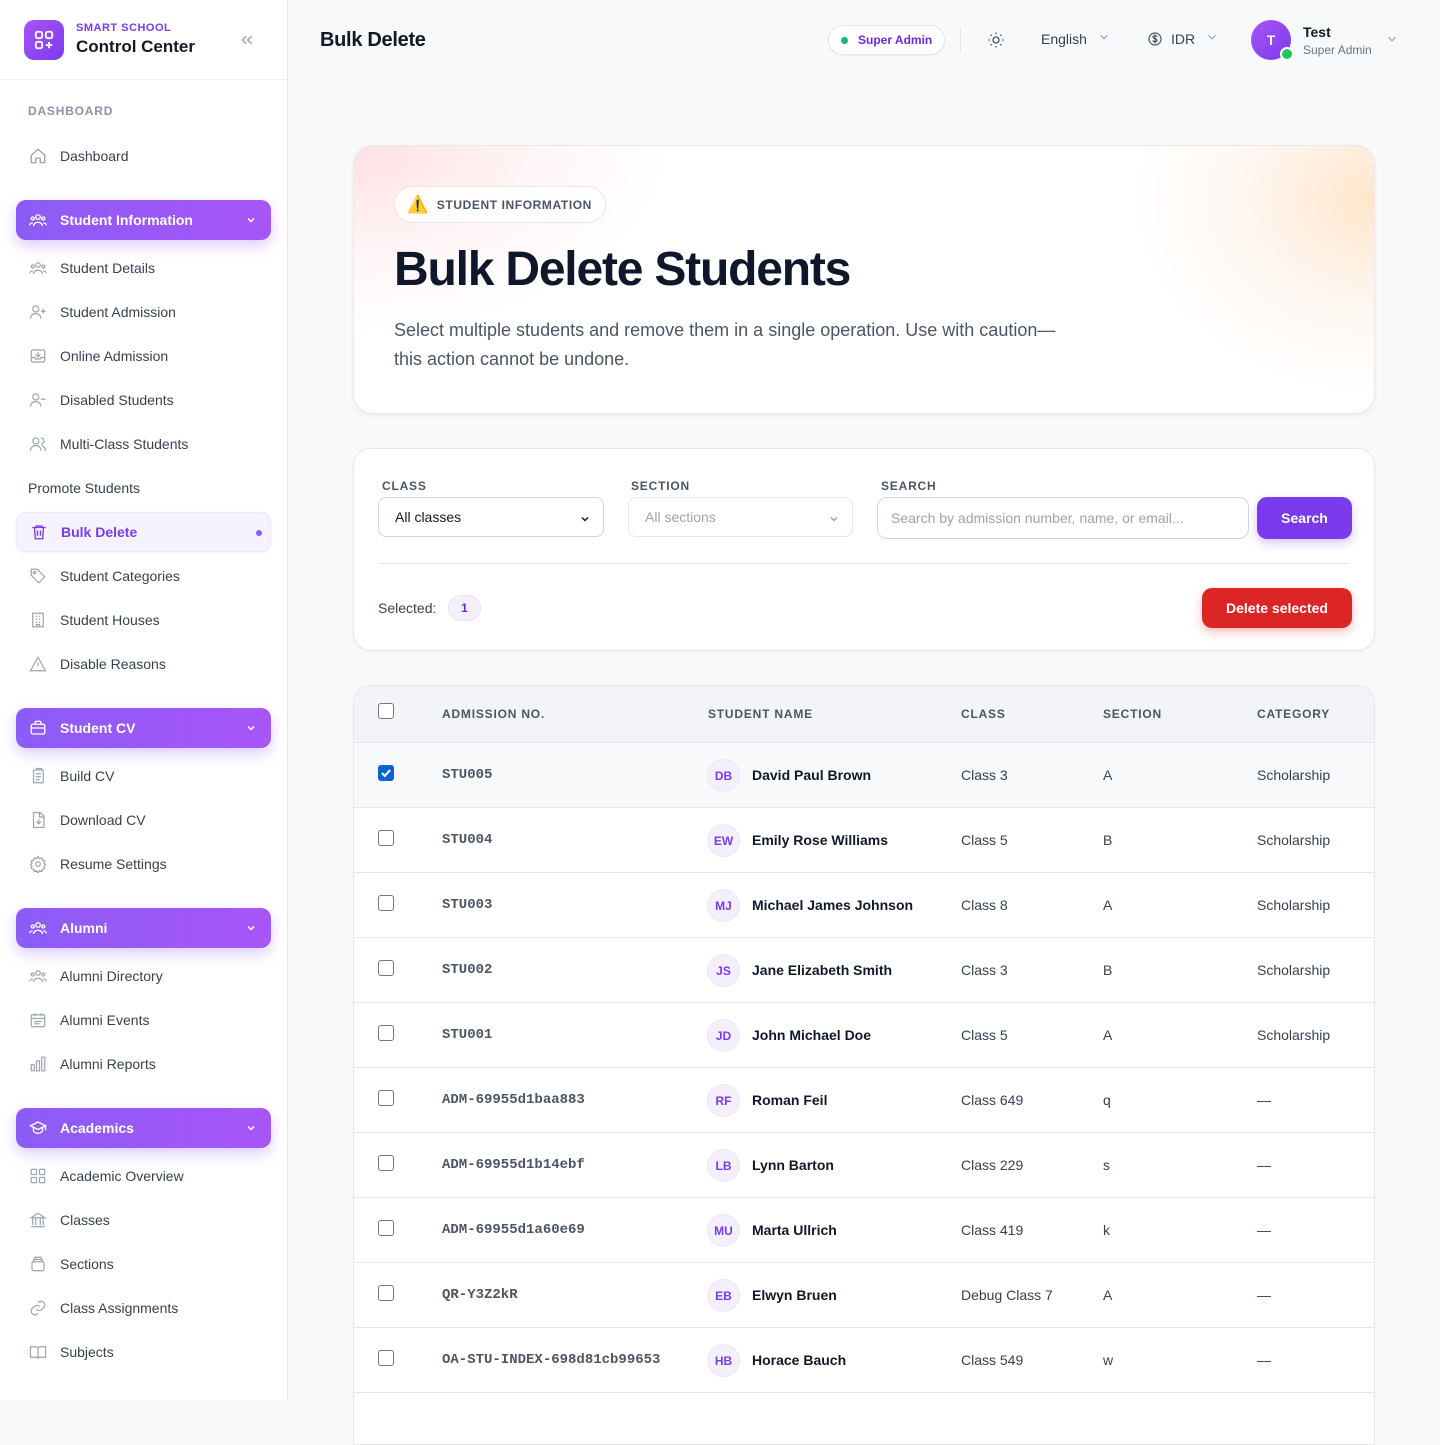  I want to click on sidebar-item-label: Online Admission, so click(114, 356).